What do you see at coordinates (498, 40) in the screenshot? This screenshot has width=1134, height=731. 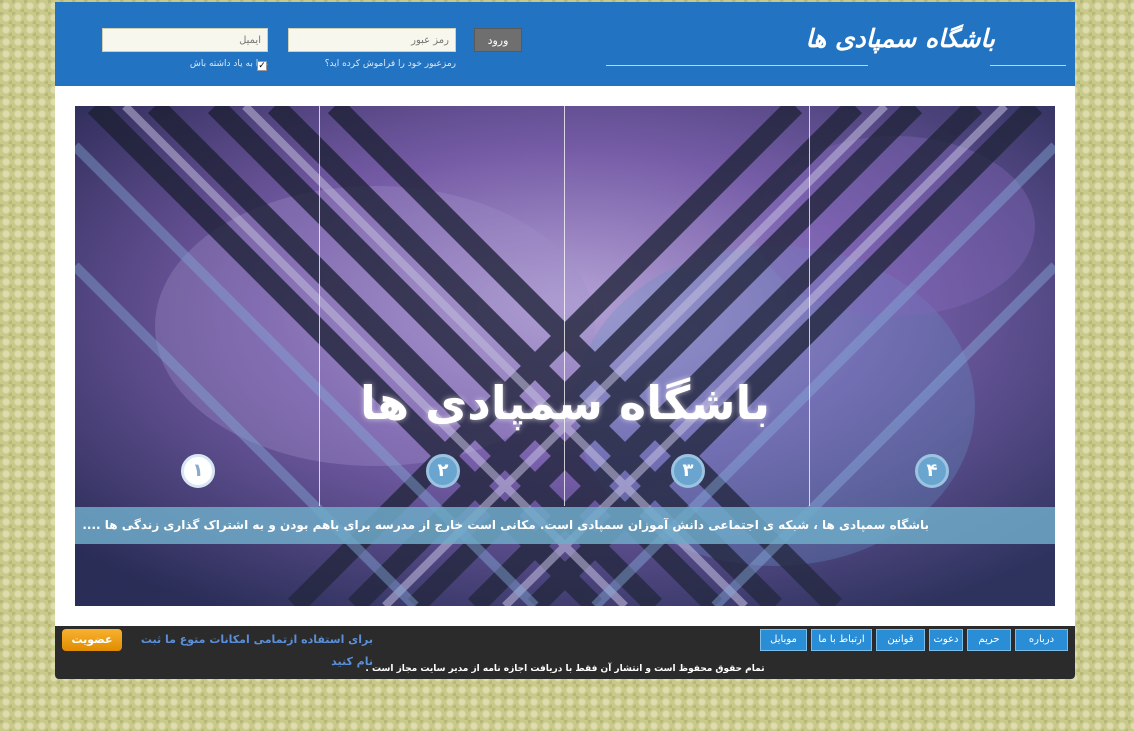 I see `login-button: ورود` at bounding box center [498, 40].